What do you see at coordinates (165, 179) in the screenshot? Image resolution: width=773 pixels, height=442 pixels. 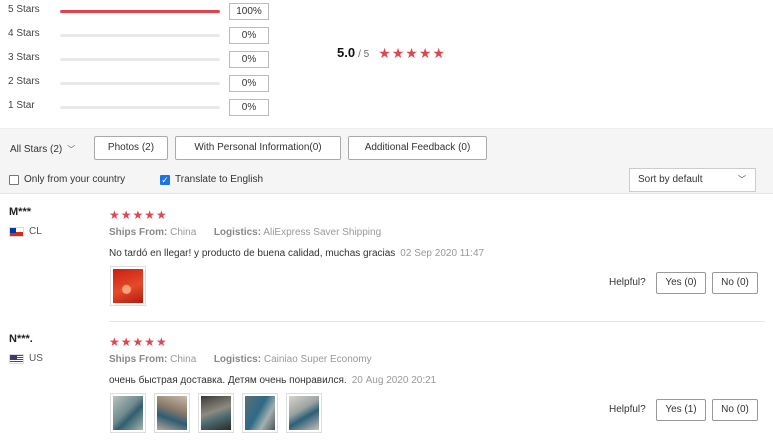 I see `checkbox-checked-icon: ✓` at bounding box center [165, 179].